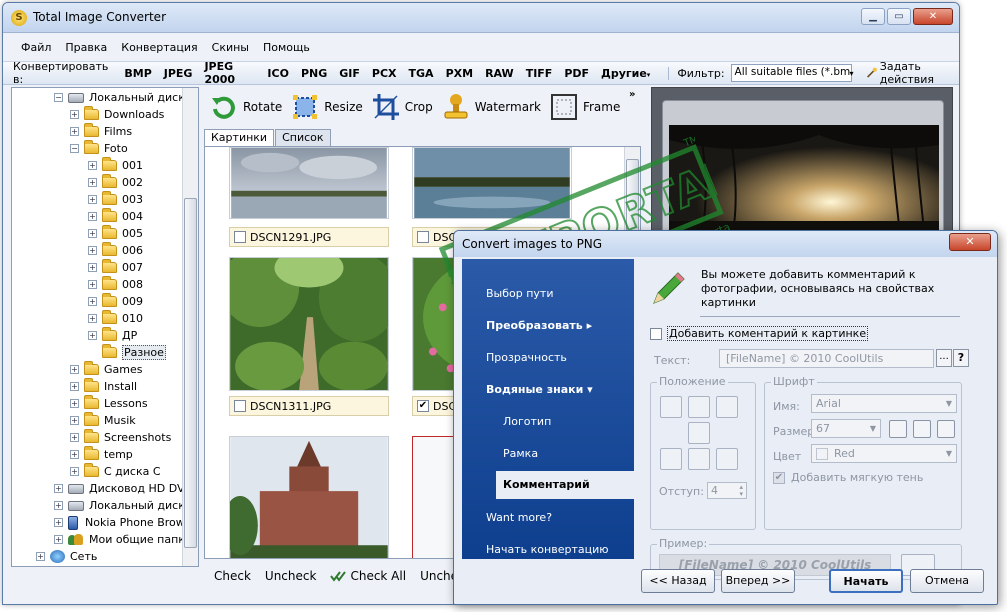 The height and width of the screenshot is (612, 1007). Describe the element at coordinates (884, 403) in the screenshot. I see `font-name-select: Arial ▼` at that location.